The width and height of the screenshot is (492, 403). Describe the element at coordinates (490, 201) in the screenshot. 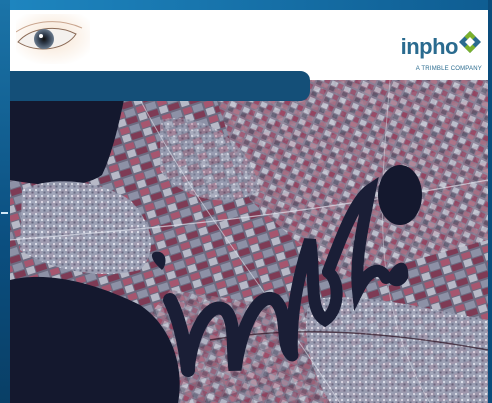

I see `window-right-border` at that location.